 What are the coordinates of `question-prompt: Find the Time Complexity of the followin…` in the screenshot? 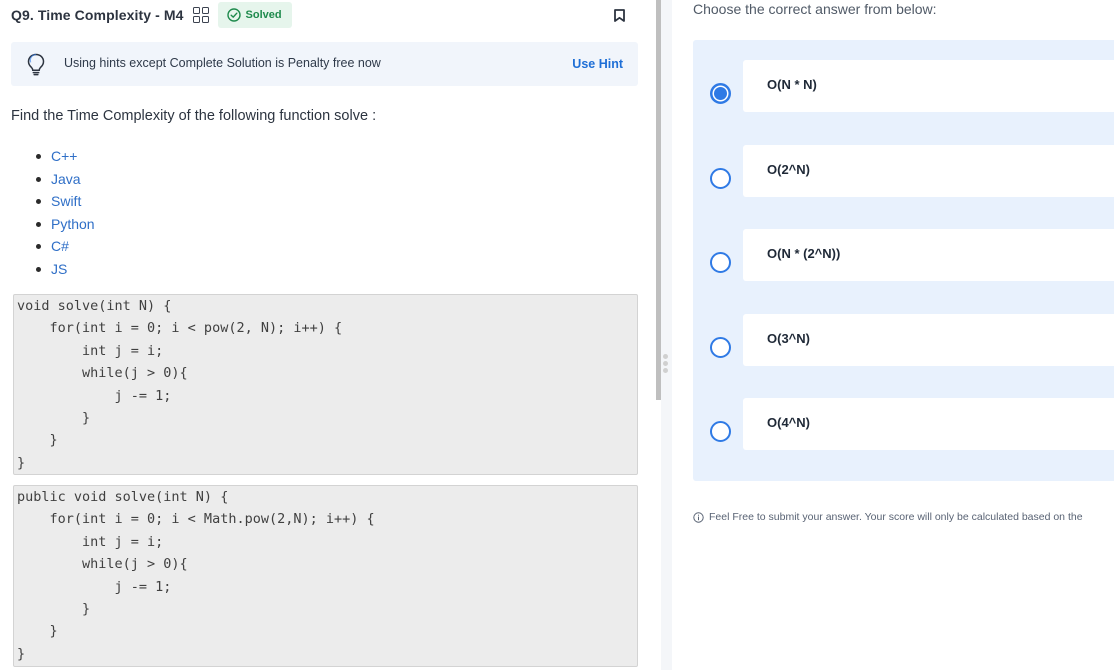 It's located at (194, 116).